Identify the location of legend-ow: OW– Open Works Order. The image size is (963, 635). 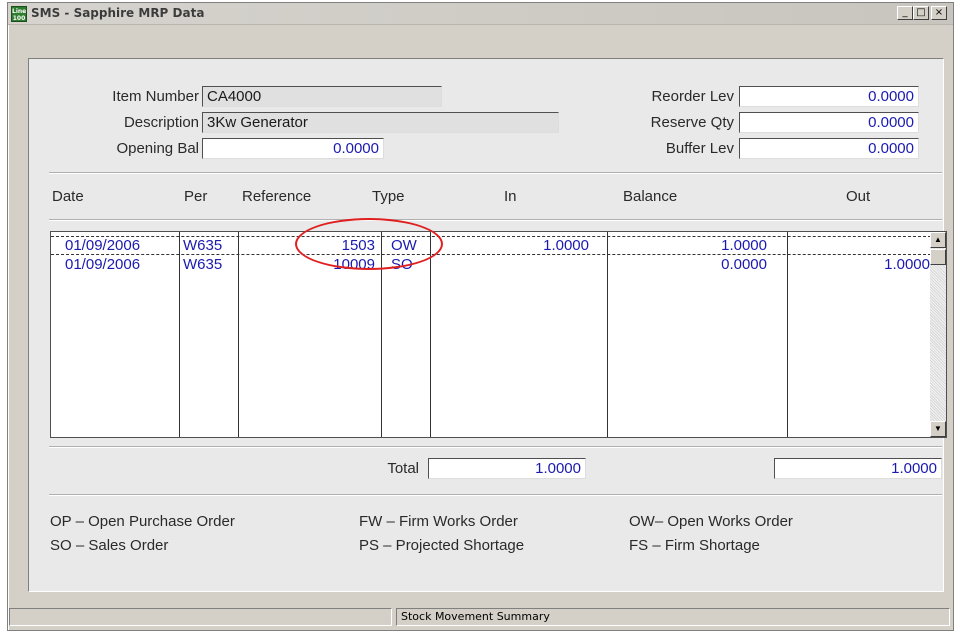
(711, 521).